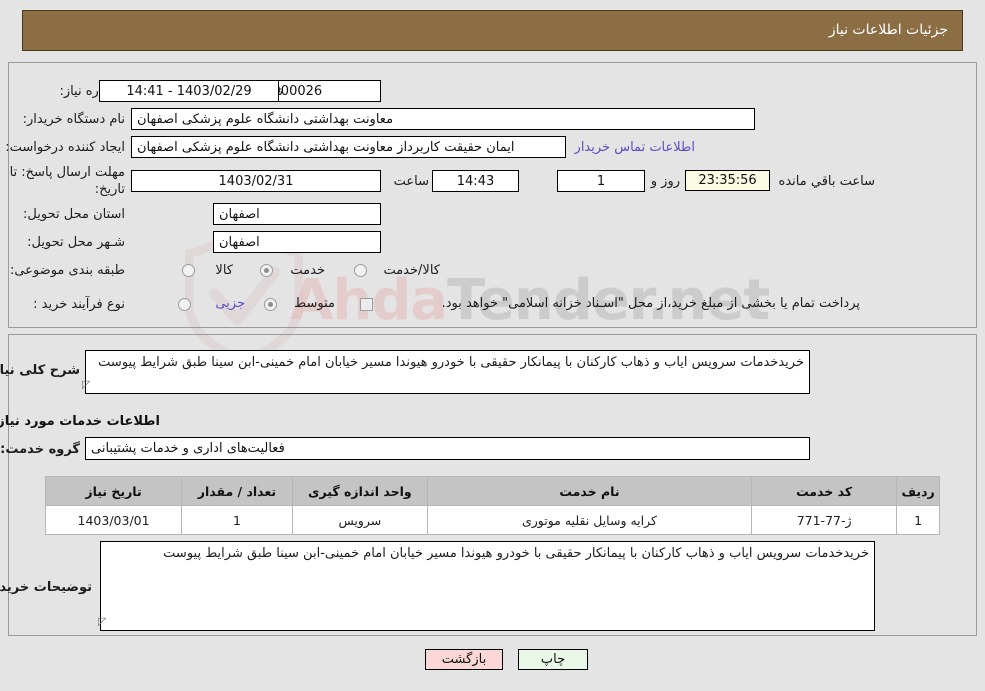  What do you see at coordinates (189, 91) in the screenshot?
I see `public-announce-value: 1403/02/29 - 14:41` at bounding box center [189, 91].